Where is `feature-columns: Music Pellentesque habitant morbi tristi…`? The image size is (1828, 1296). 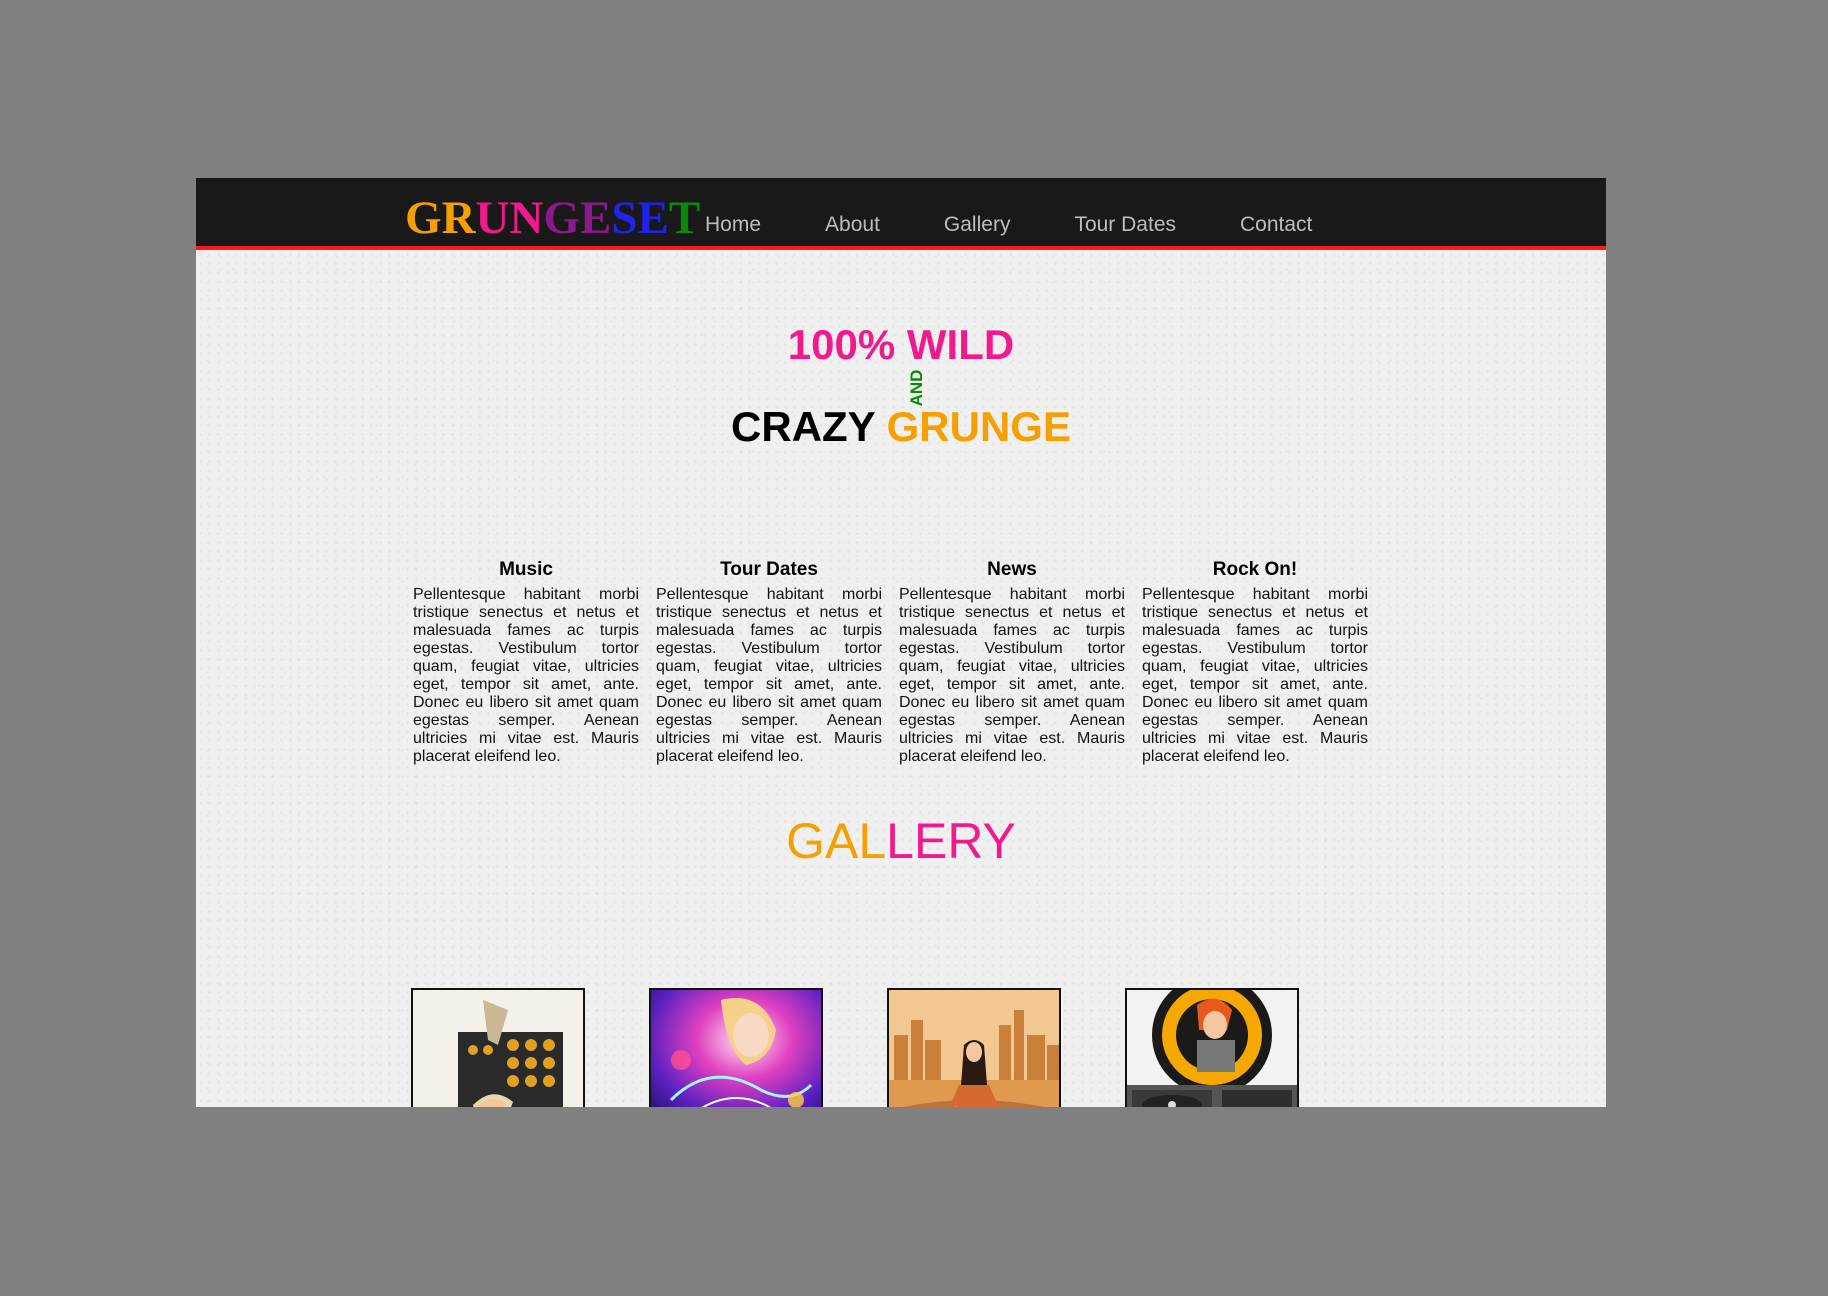
feature-columns: Music Pellentesque habitant morbi tristi… is located at coordinates (890, 662).